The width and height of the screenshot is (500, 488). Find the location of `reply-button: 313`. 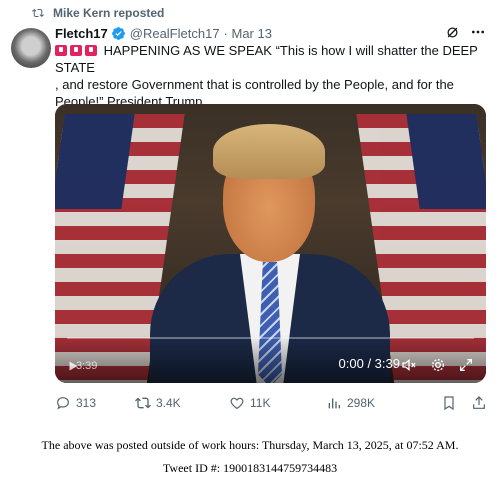

reply-button: 313 is located at coordinates (95, 403).